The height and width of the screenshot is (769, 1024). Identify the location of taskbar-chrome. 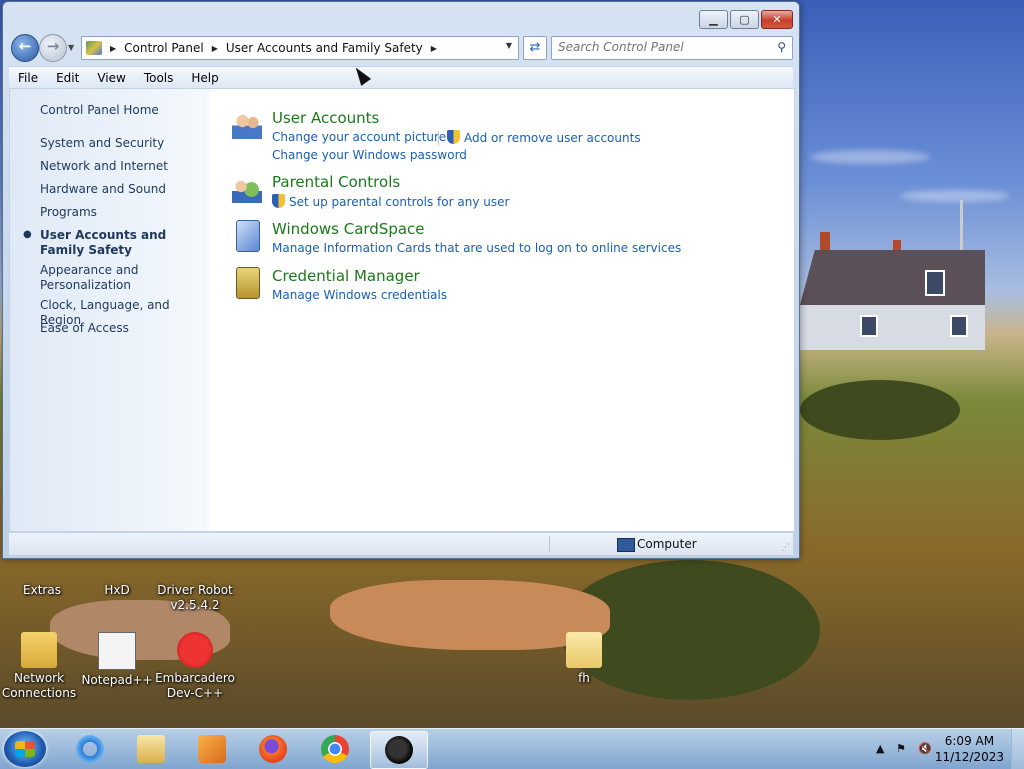
(335, 749).